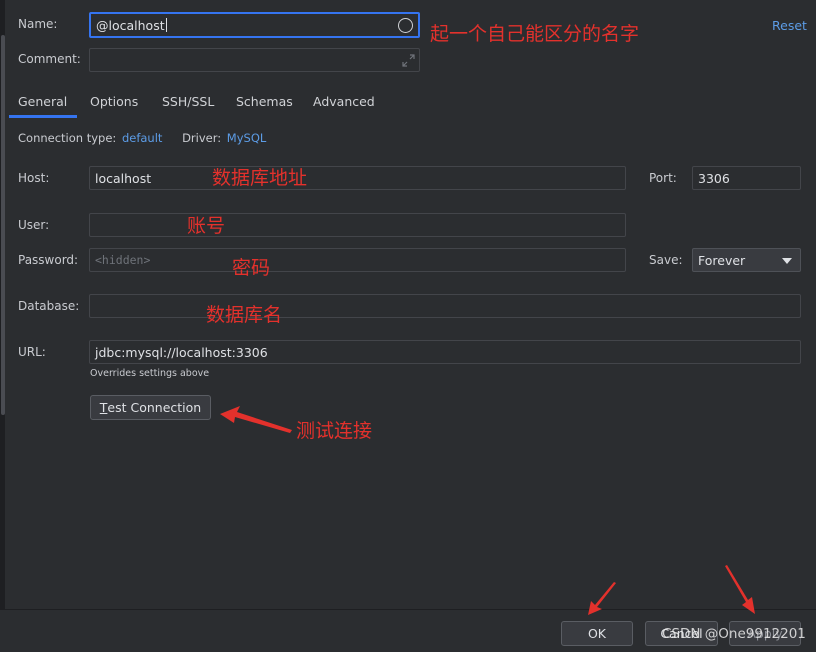  I want to click on color-circle-icon, so click(405, 25).